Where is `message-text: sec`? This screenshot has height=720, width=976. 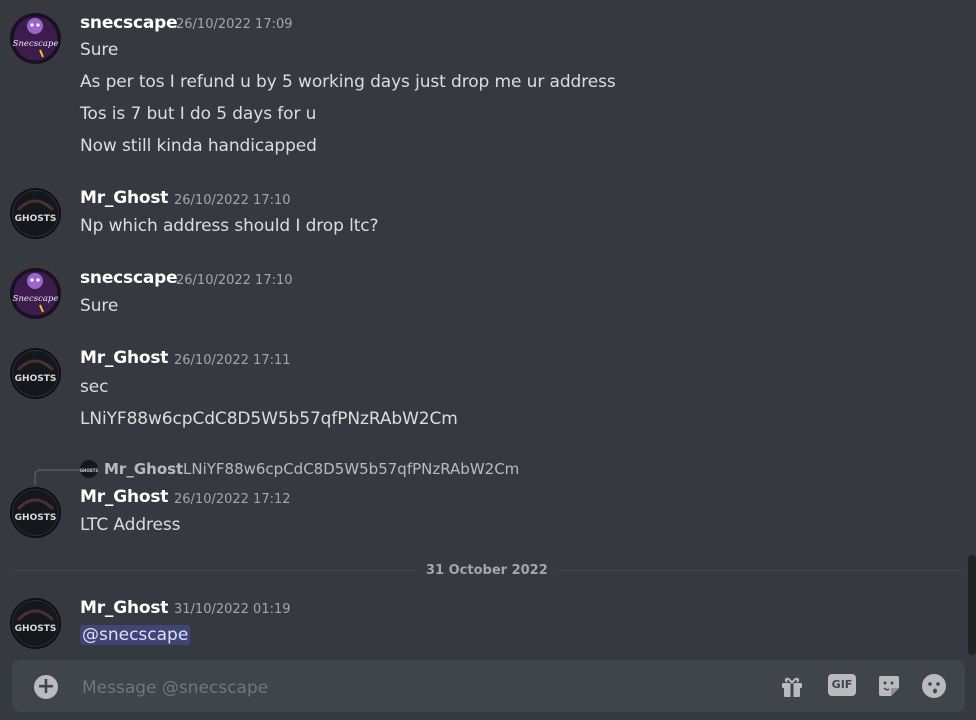
message-text: sec is located at coordinates (94, 387).